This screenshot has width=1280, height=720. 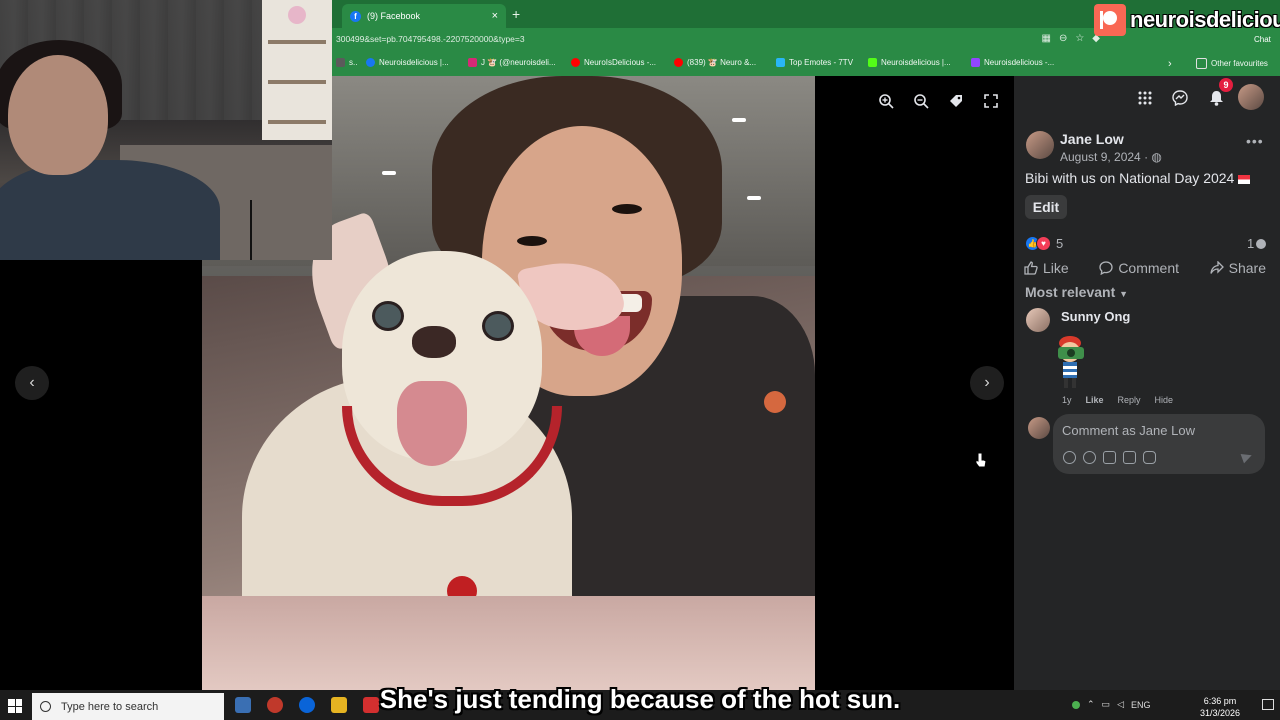 What do you see at coordinates (340, 62) in the screenshot?
I see `bookmark-icon` at bounding box center [340, 62].